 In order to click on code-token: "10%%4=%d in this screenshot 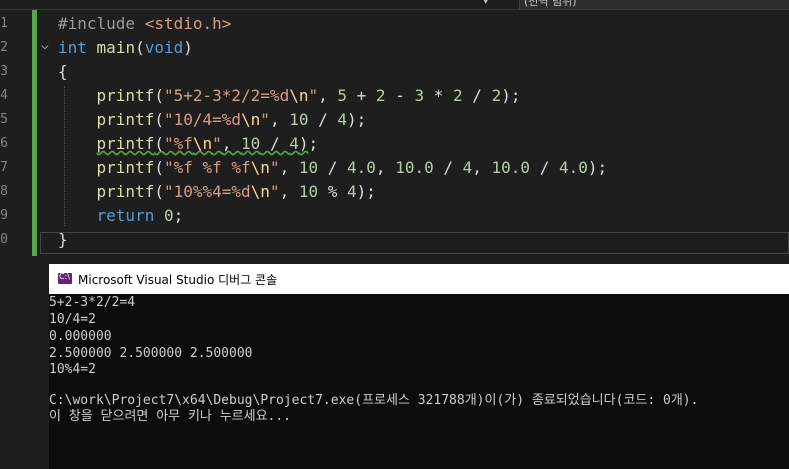, I will do `click(207, 191)`.